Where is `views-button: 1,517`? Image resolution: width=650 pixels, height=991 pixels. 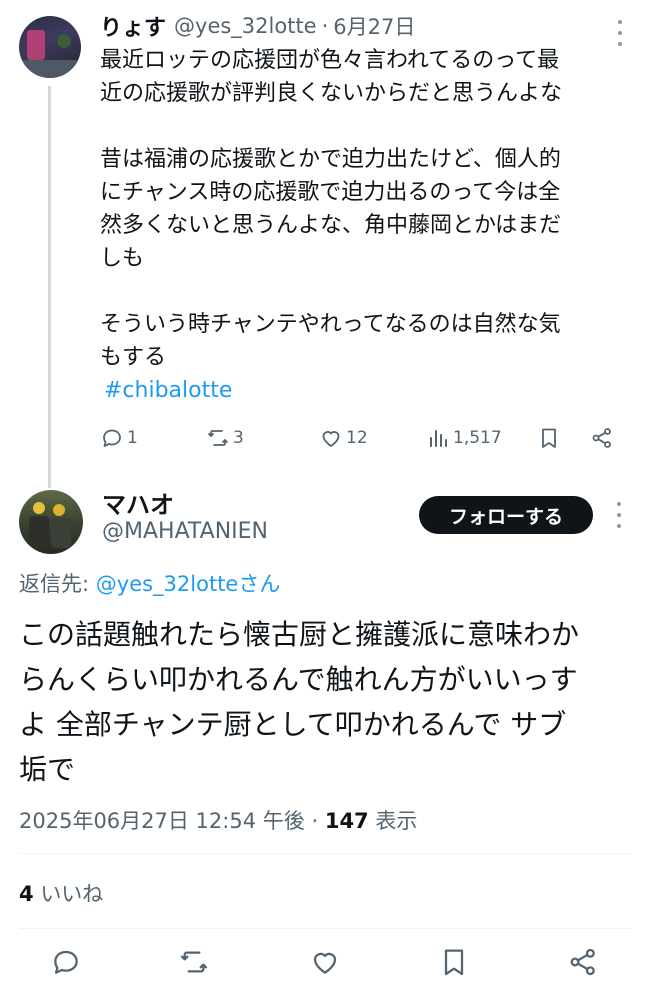 views-button: 1,517 is located at coordinates (464, 438).